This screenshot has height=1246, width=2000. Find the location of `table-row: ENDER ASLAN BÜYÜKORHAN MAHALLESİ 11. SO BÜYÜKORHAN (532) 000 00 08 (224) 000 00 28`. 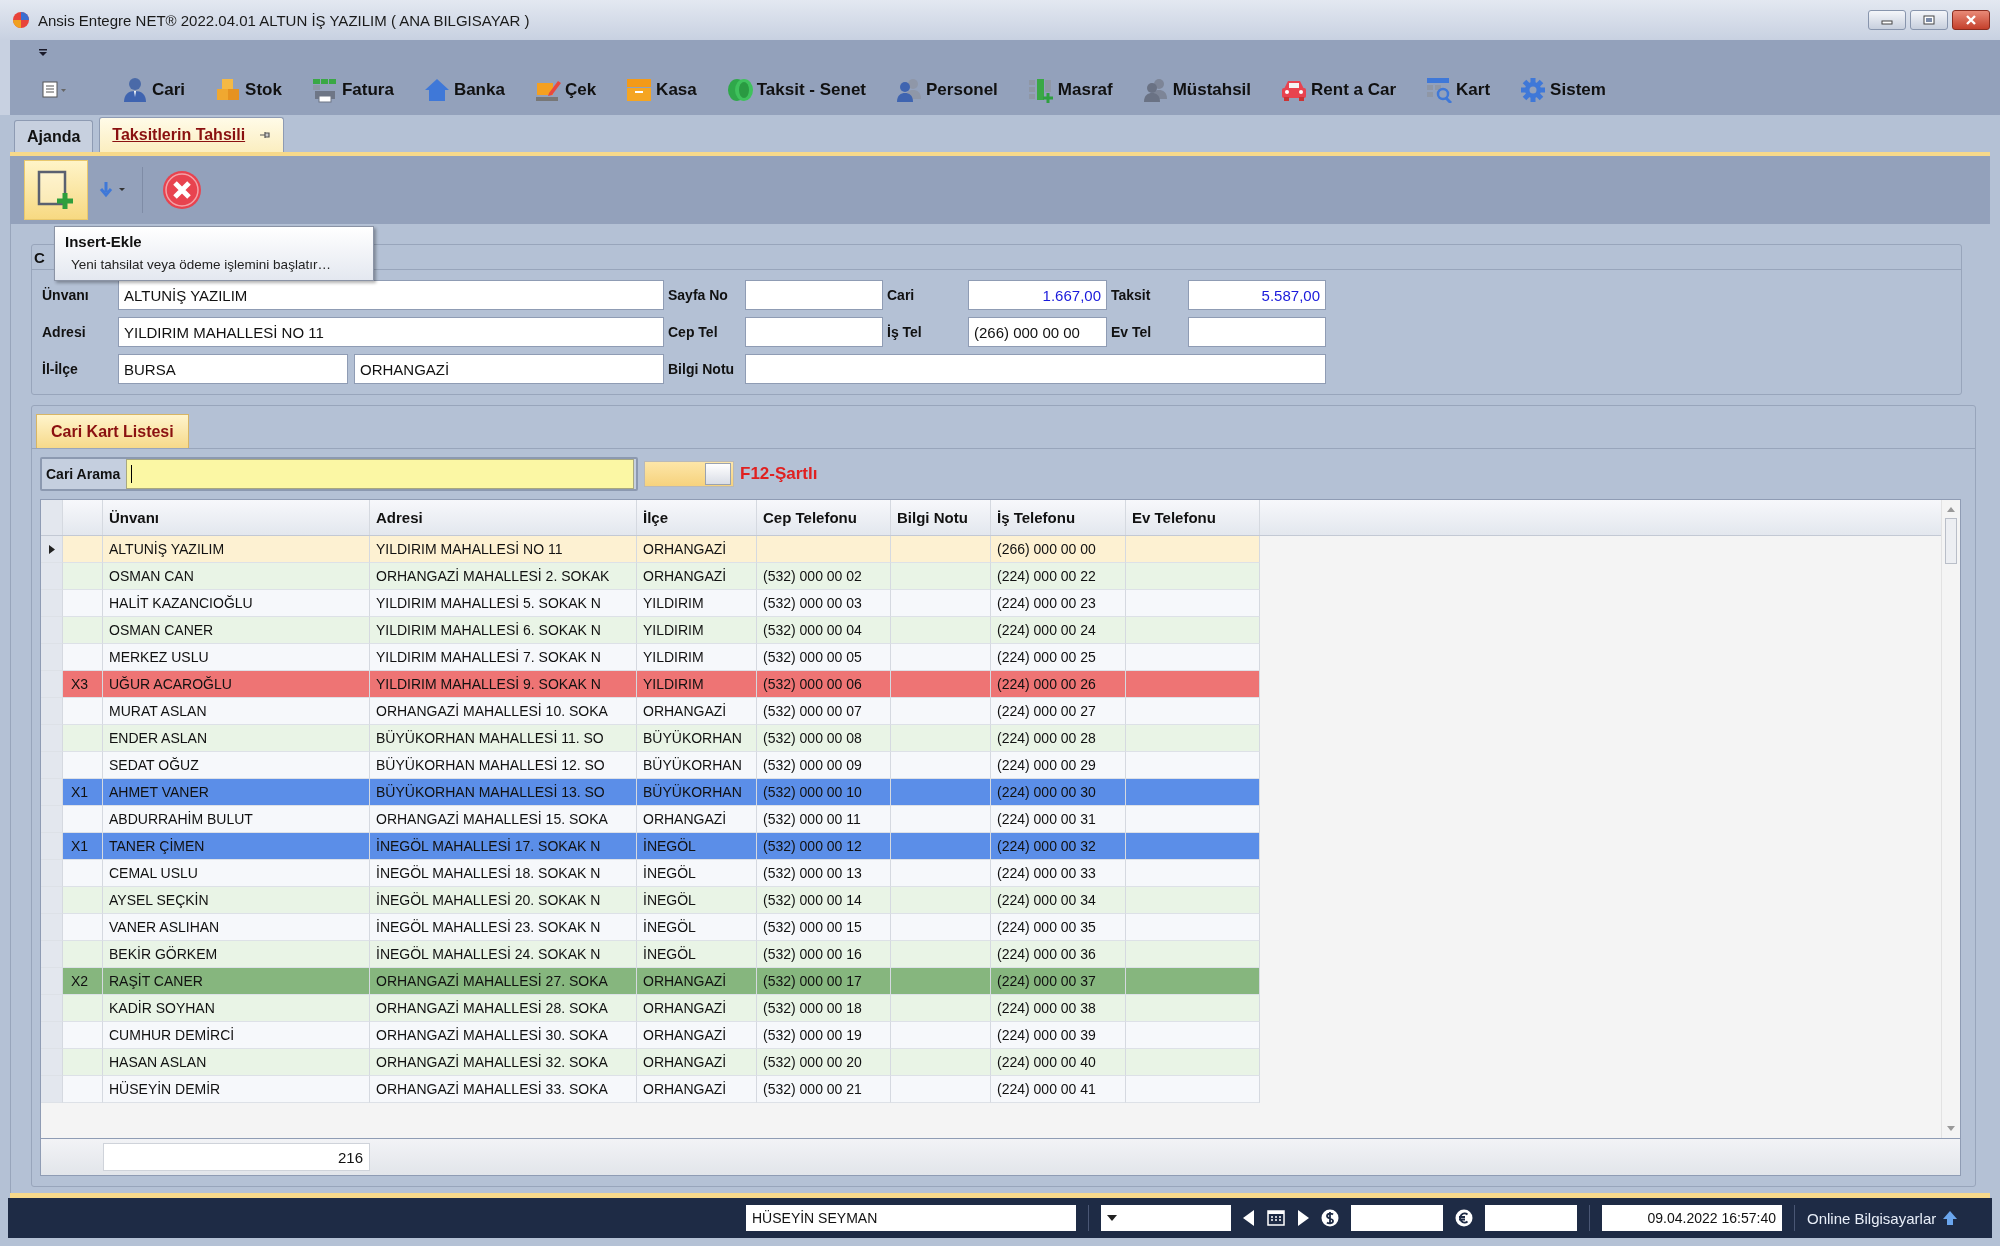

table-row: ENDER ASLAN BÜYÜKORHAN MAHALLESİ 11. SO BÜYÜKORHAN (532) 000 00 08 (224) 000 00 28 is located at coordinates (650, 738).